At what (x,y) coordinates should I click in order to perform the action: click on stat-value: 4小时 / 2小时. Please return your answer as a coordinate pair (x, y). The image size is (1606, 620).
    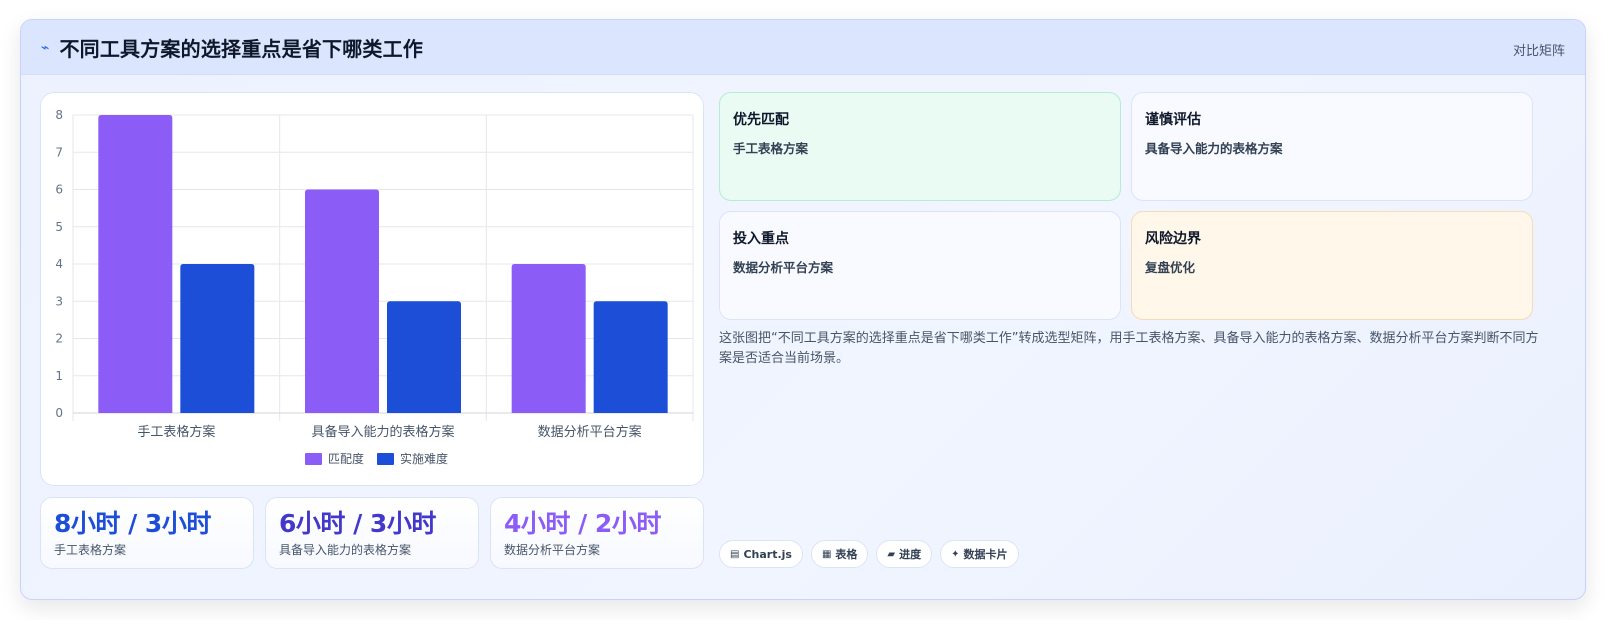
    Looking at the image, I should click on (582, 523).